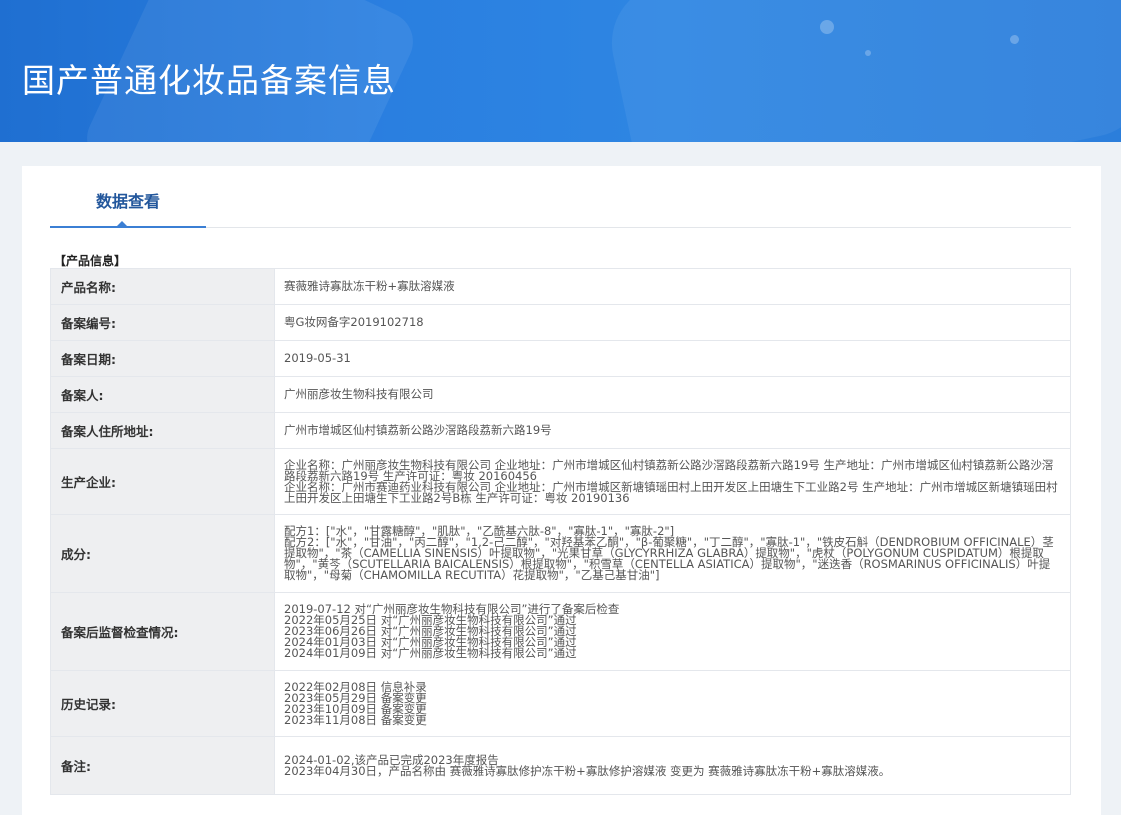 The width and height of the screenshot is (1121, 815). Describe the element at coordinates (122, 224) in the screenshot. I see `tab-active-caret-icon` at that location.